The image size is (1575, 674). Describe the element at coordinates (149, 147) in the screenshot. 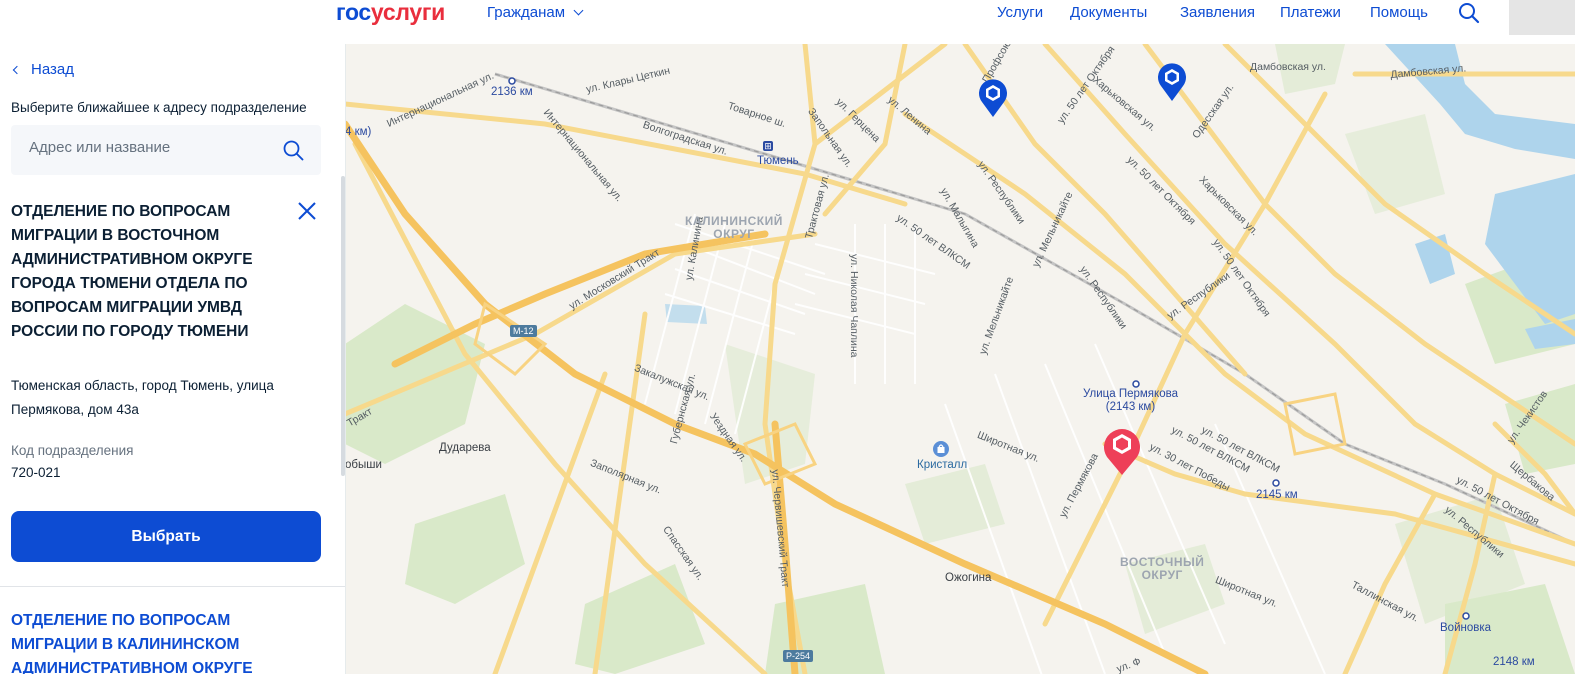

I see `office-search-input` at that location.